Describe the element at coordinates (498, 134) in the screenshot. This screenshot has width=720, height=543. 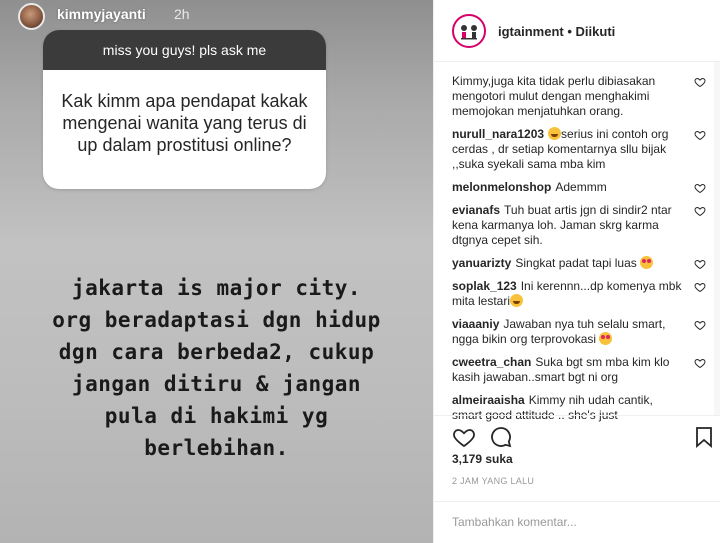
I see `comment-username: nurull_nara1203` at that location.